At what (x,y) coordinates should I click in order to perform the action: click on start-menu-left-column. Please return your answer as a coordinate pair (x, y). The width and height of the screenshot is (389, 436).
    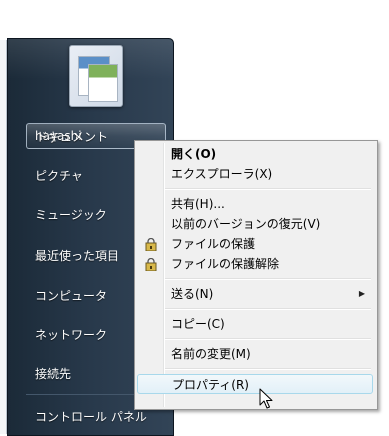
    Looking at the image, I should click on (3, 237).